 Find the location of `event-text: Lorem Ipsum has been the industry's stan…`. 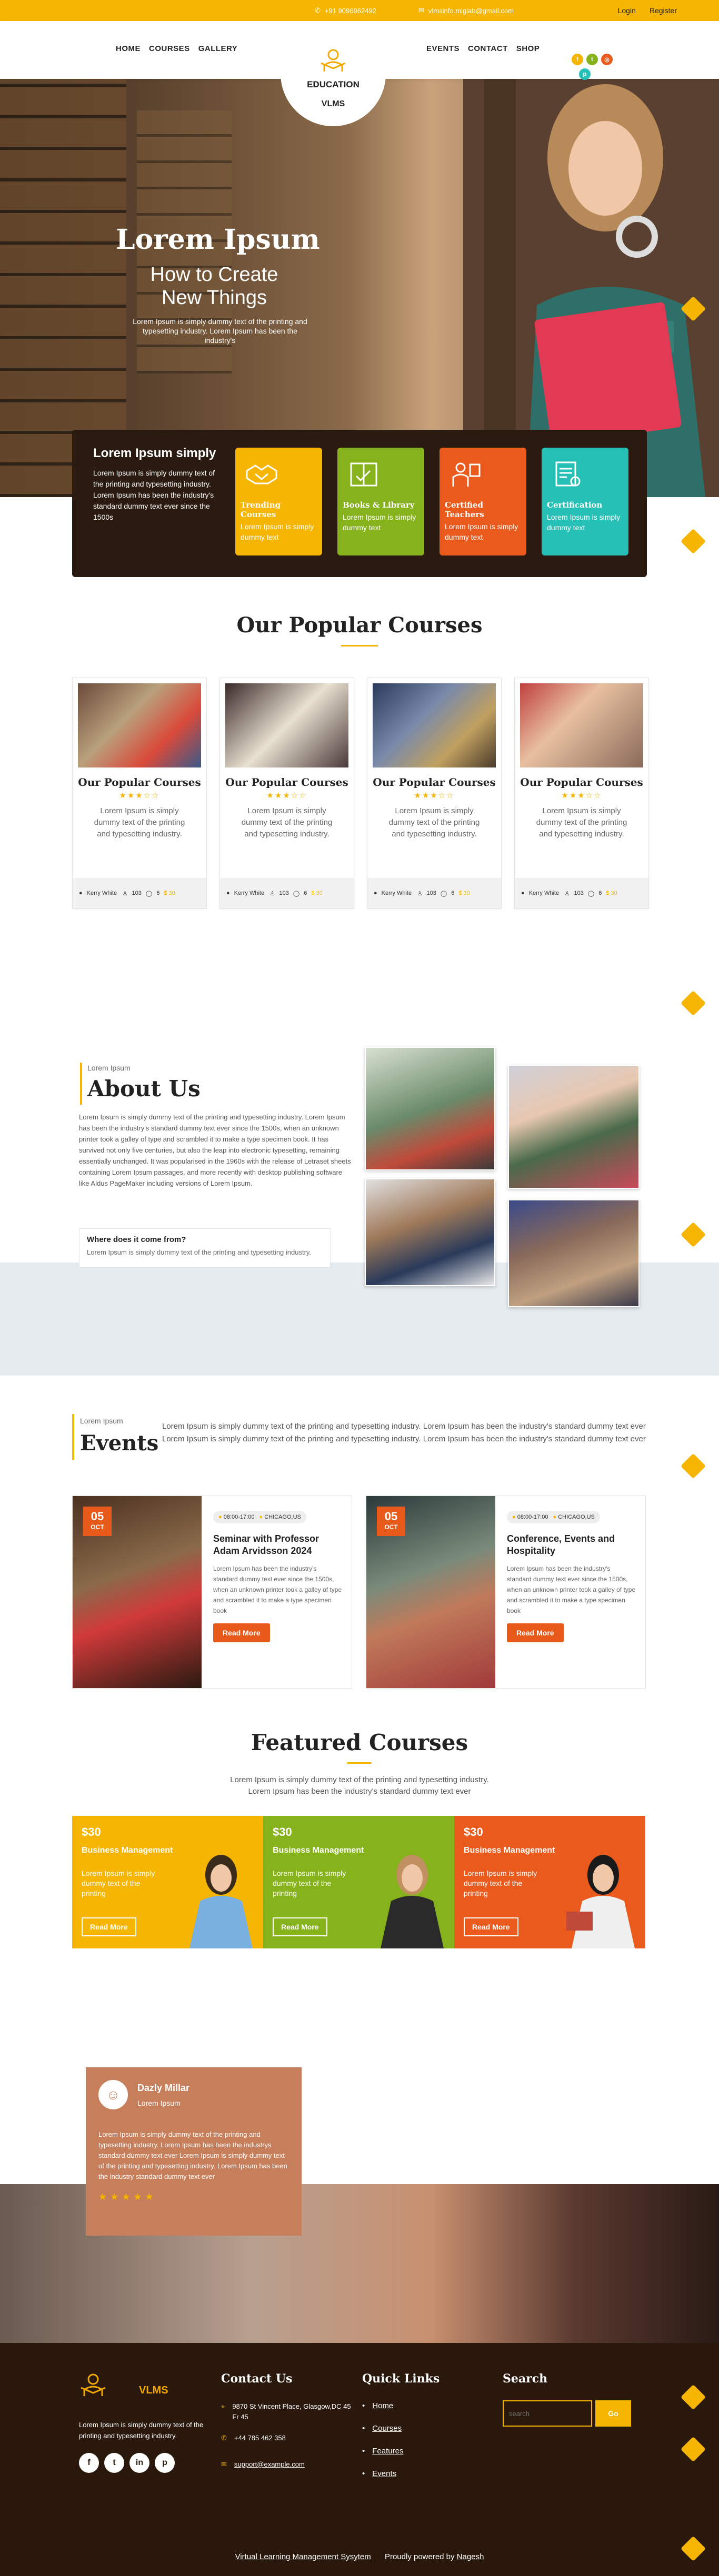

event-text: Lorem Ipsum has been the industry's stan… is located at coordinates (277, 1589).